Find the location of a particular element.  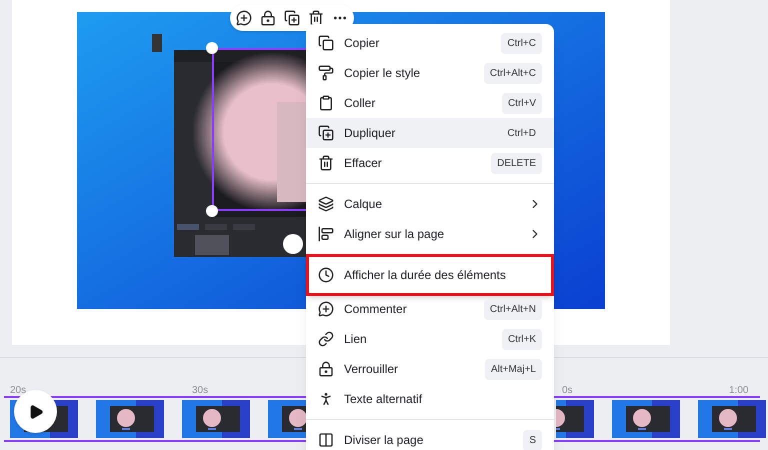

layers-icon is located at coordinates (326, 204).